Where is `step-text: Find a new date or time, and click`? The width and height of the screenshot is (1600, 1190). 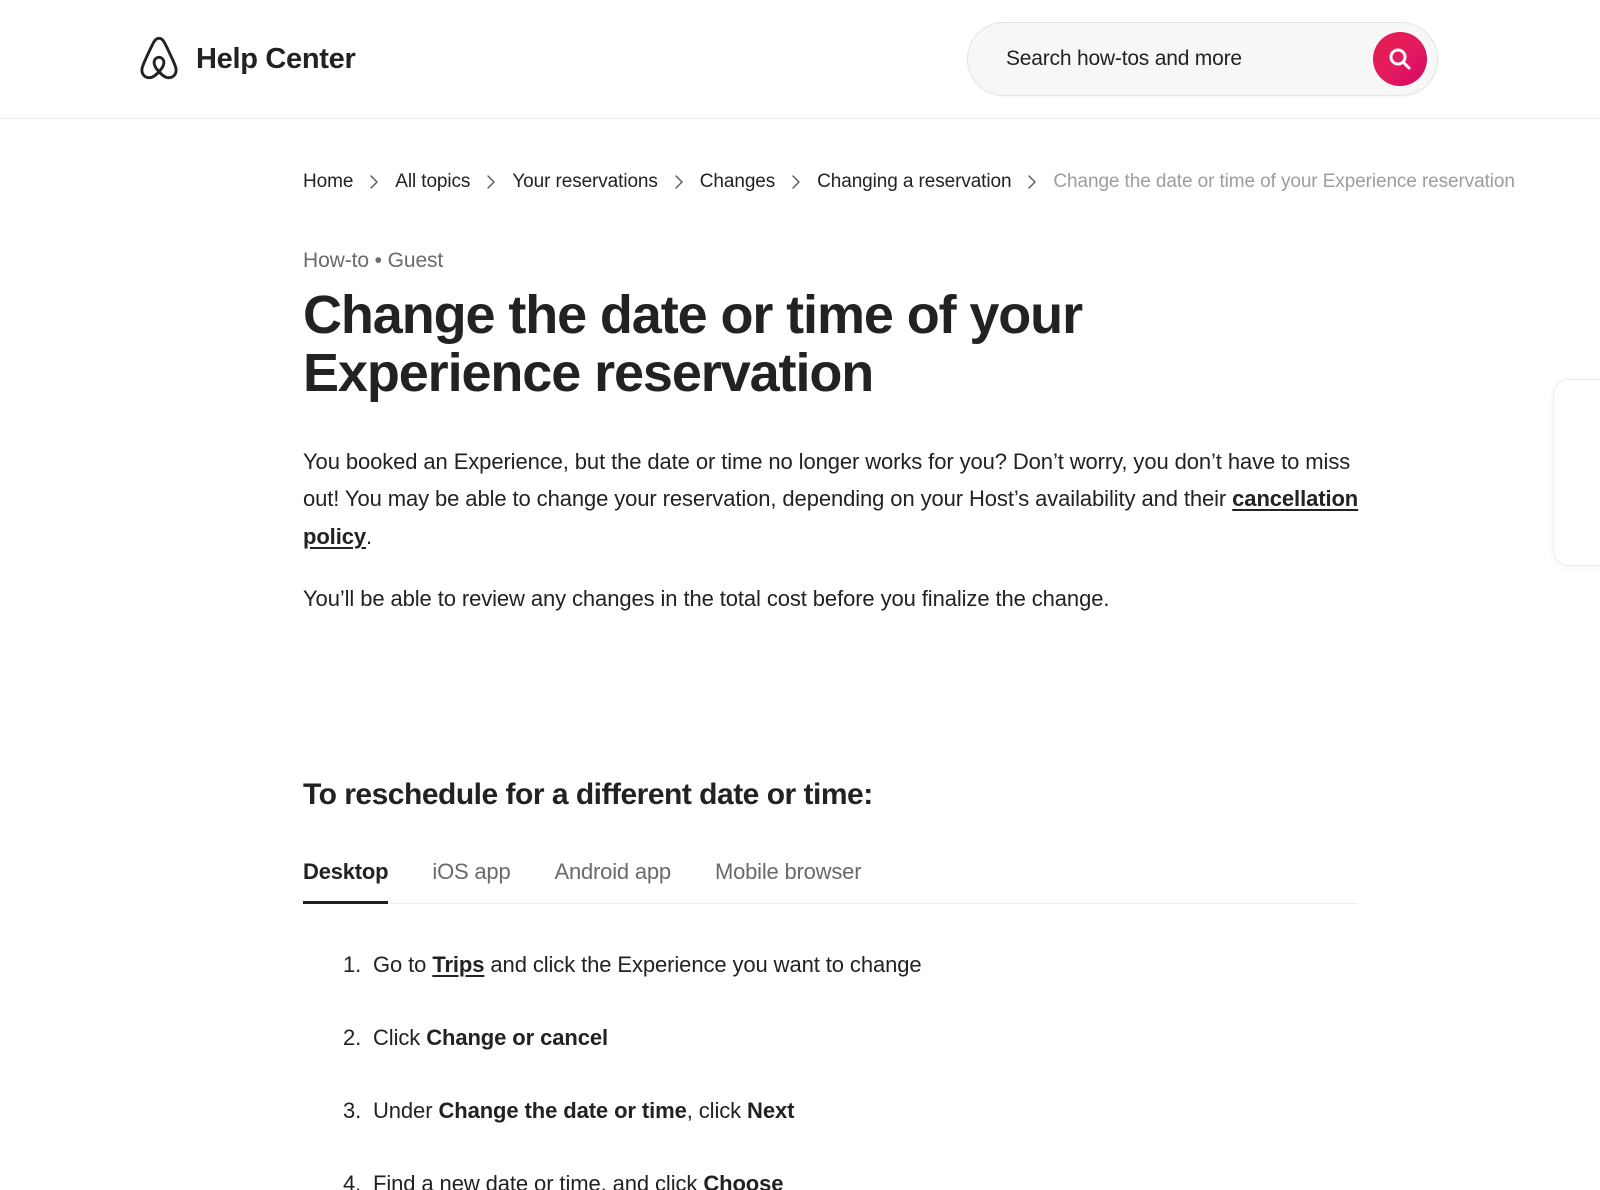
step-text: Find a new date or time, and click is located at coordinates (538, 1180).